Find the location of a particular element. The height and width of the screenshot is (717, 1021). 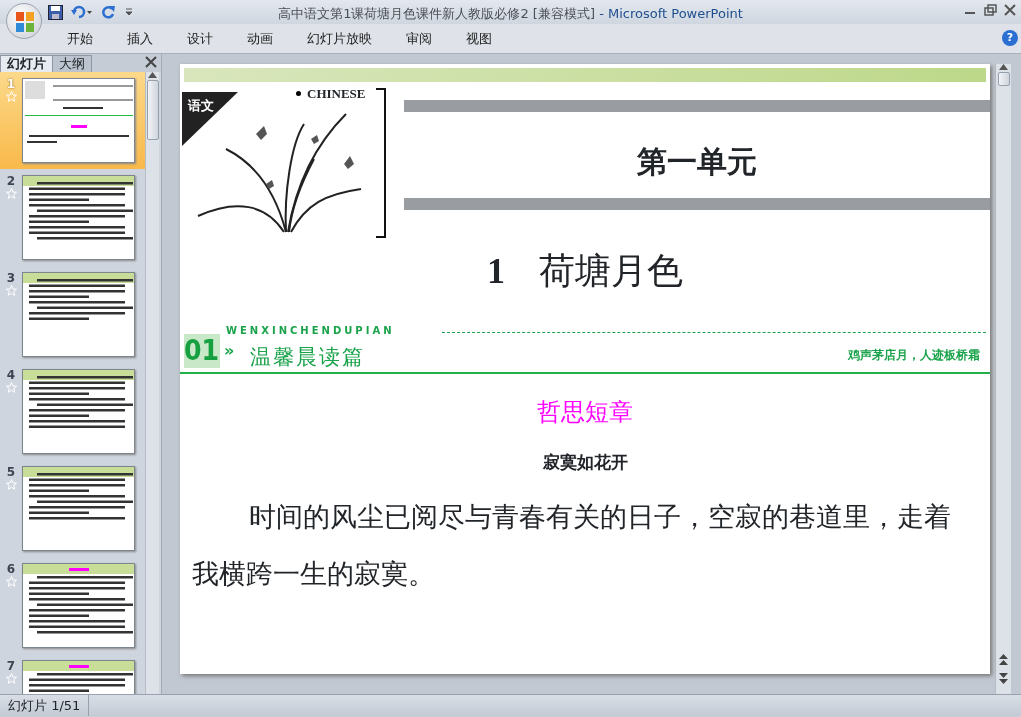

ribbon-tab: 设计 is located at coordinates (200, 38).